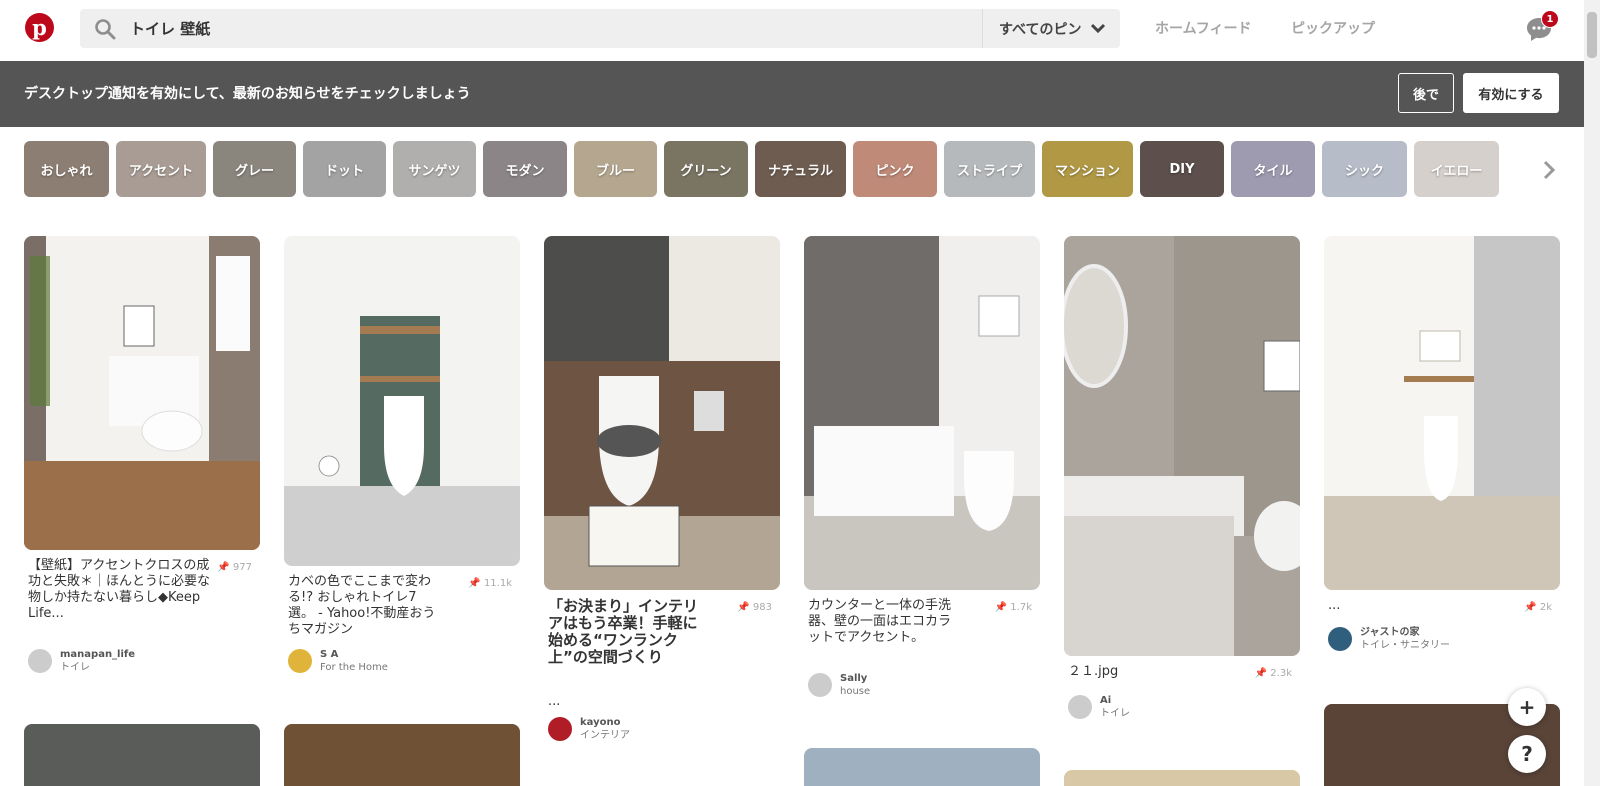 This screenshot has height=786, width=1600. I want to click on category-chip: サンゲツ, so click(434, 169).